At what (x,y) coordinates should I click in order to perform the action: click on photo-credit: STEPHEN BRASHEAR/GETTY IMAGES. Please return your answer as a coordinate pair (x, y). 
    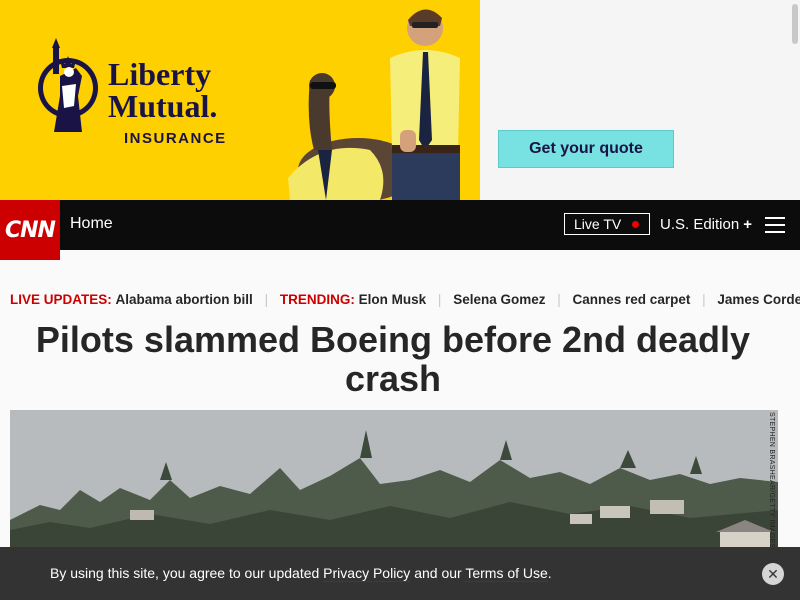
    Looking at the image, I should click on (771, 480).